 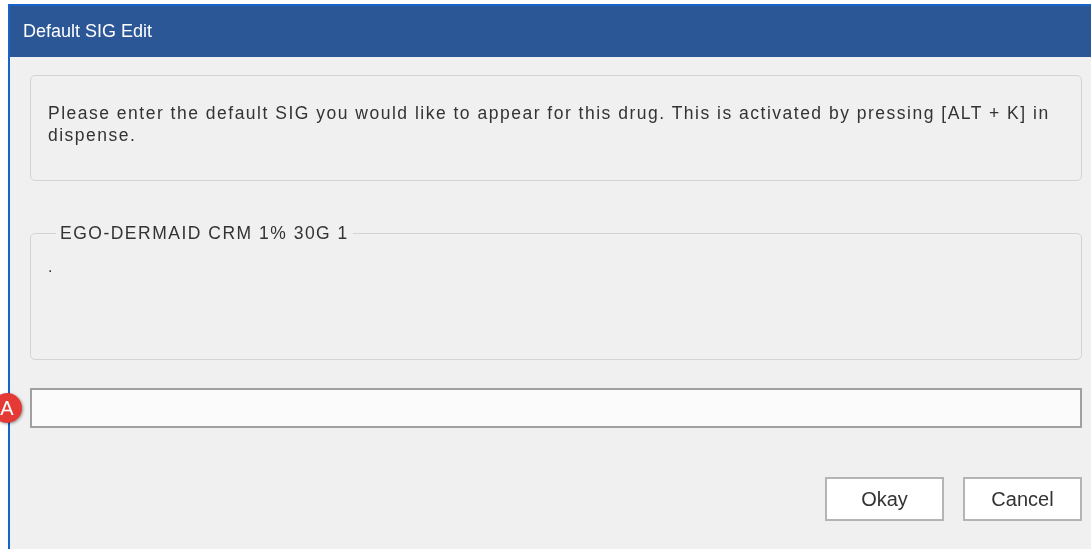 What do you see at coordinates (1022, 499) in the screenshot?
I see `cancel-button: Cancel` at bounding box center [1022, 499].